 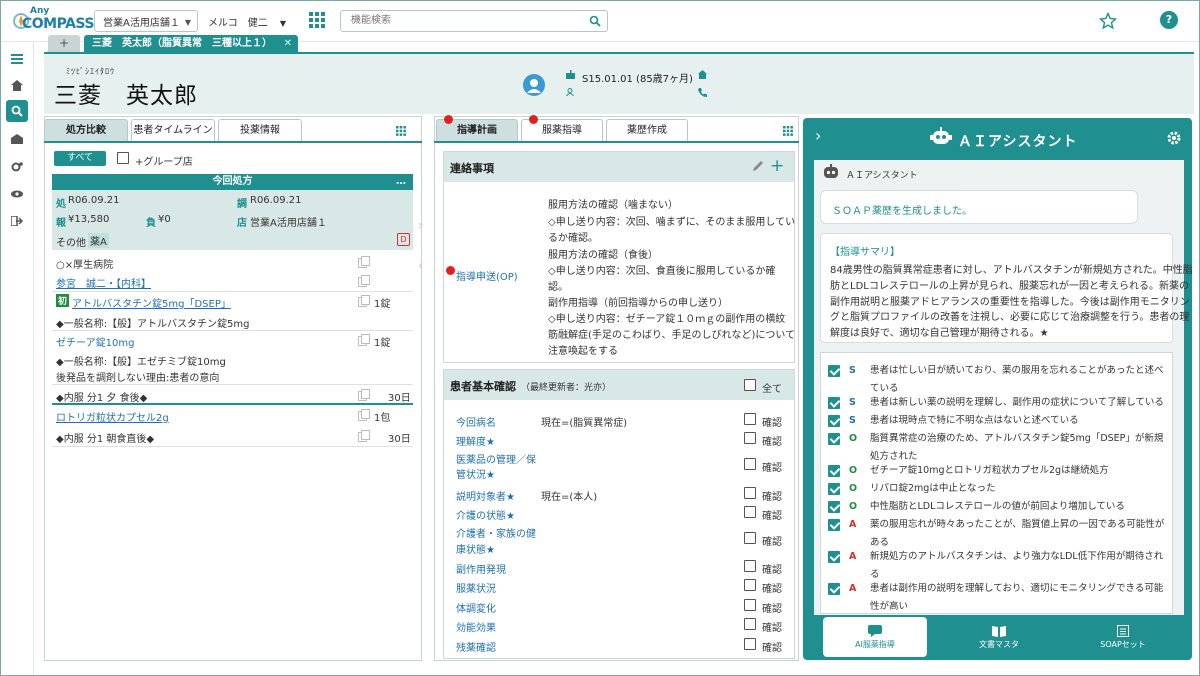 What do you see at coordinates (317, 20) in the screenshot?
I see `apps-grid-icon` at bounding box center [317, 20].